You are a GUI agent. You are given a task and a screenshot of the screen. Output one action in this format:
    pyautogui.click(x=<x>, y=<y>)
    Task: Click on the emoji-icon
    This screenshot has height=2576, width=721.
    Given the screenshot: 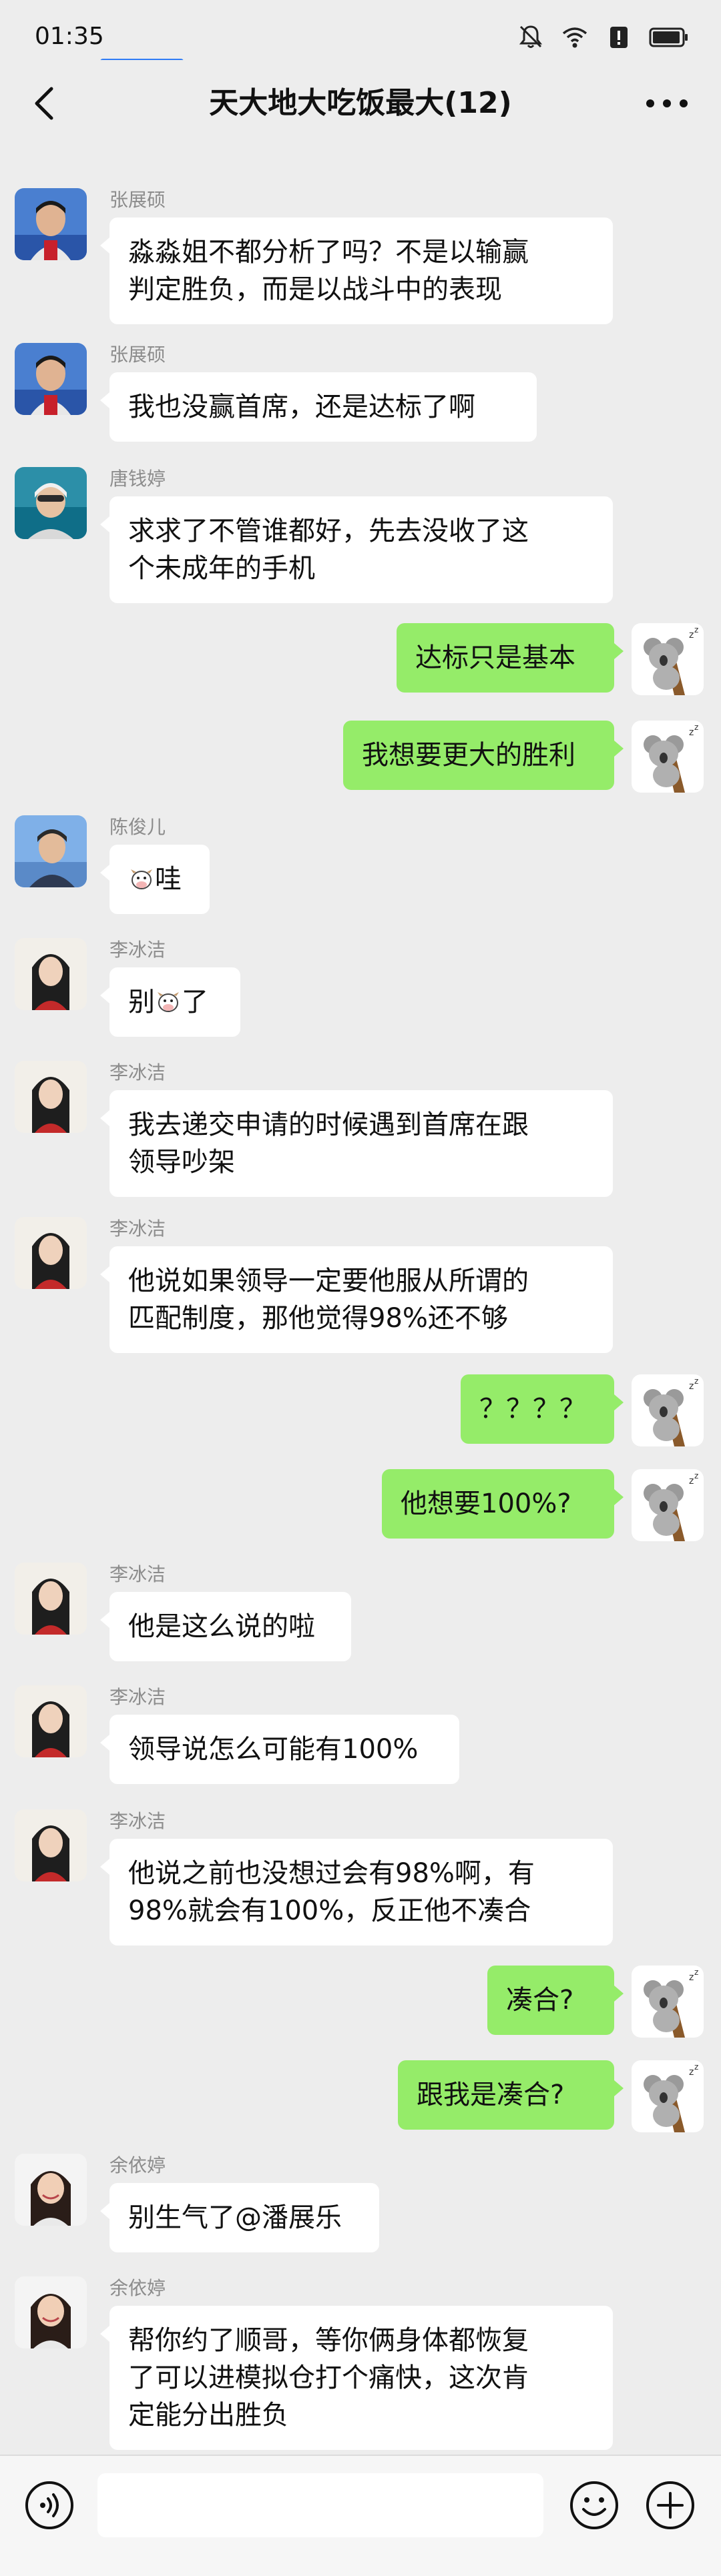 What is the action you would take?
    pyautogui.click(x=594, y=2505)
    